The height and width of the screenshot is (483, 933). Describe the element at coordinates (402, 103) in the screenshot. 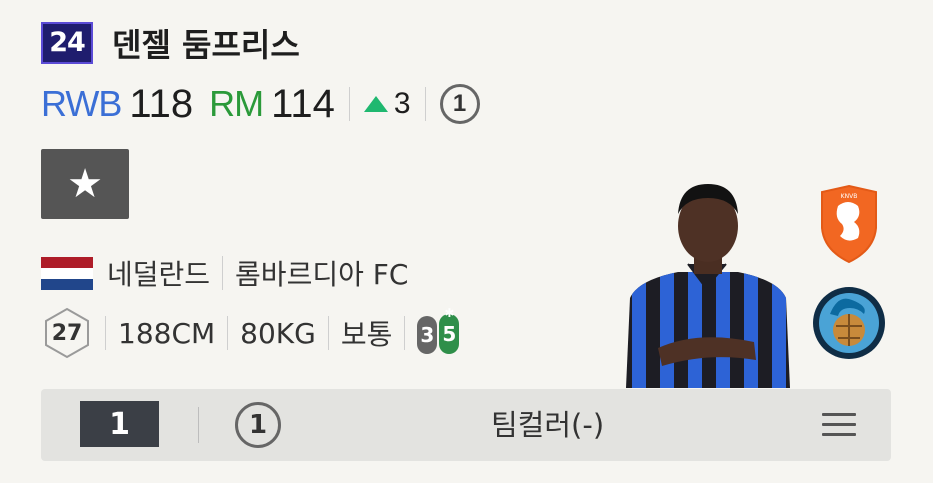

I see `upgrade-value: 3` at that location.